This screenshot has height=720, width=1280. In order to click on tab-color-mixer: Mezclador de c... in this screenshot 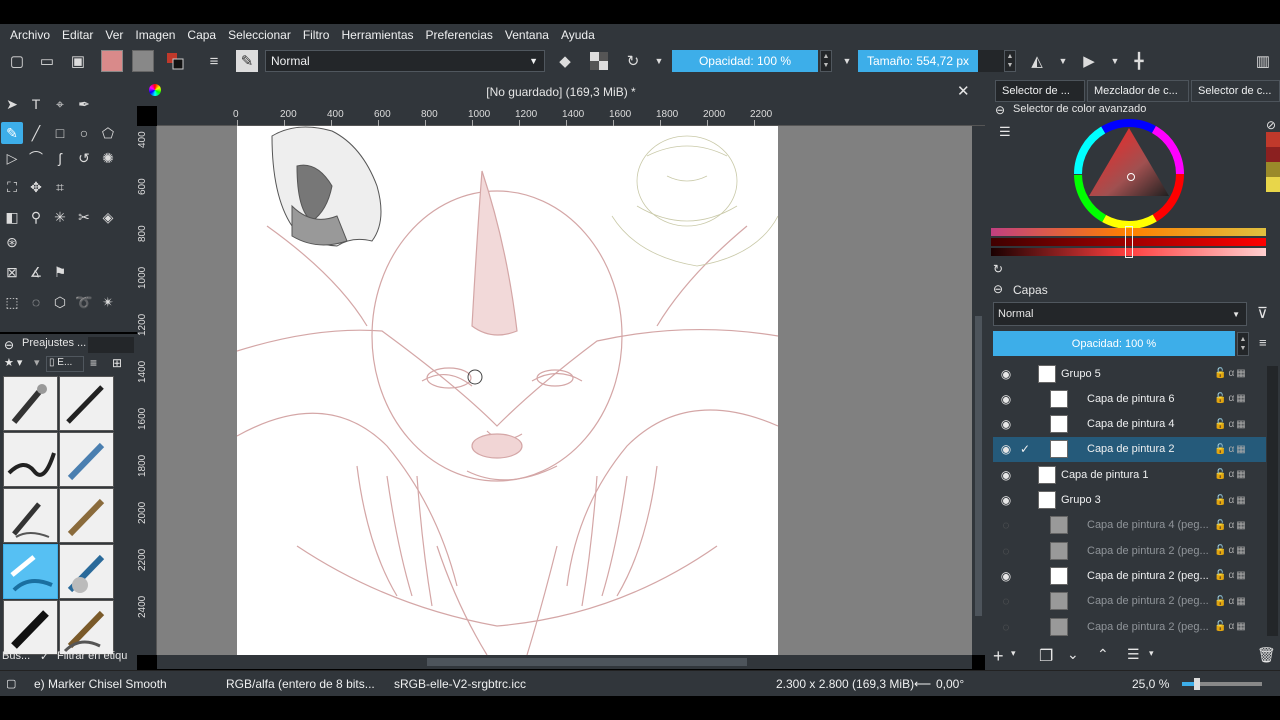, I will do `click(1138, 91)`.